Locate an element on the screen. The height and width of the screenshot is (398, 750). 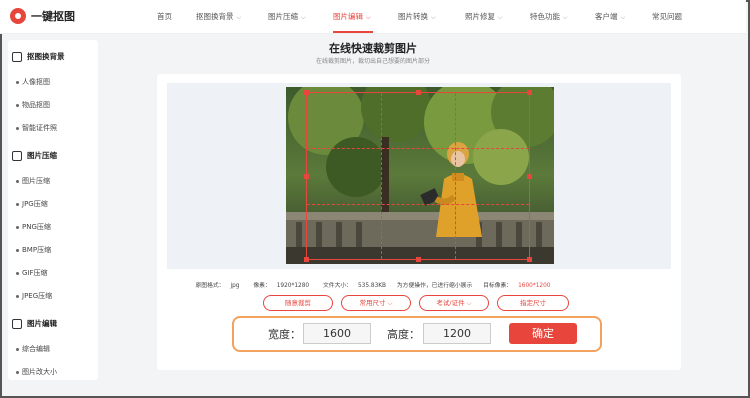
sidebar-item-resize: 图片改大小 is located at coordinates (36, 372).